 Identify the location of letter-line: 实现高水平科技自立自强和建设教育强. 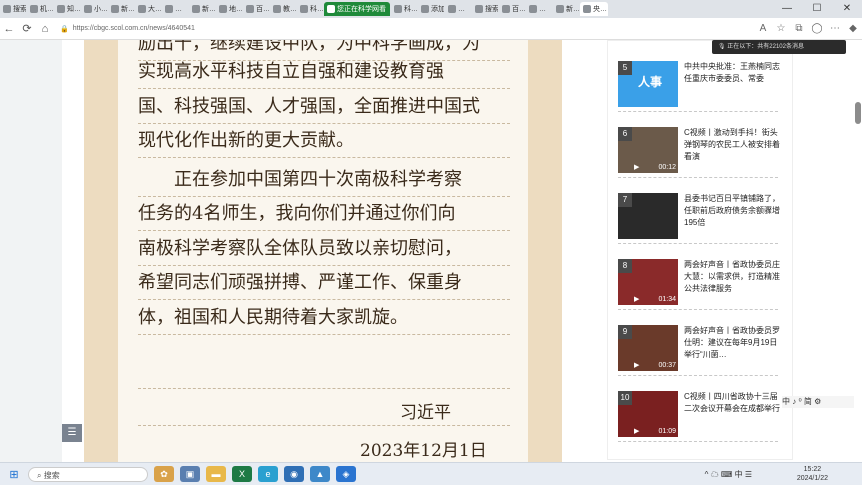
(324, 75).